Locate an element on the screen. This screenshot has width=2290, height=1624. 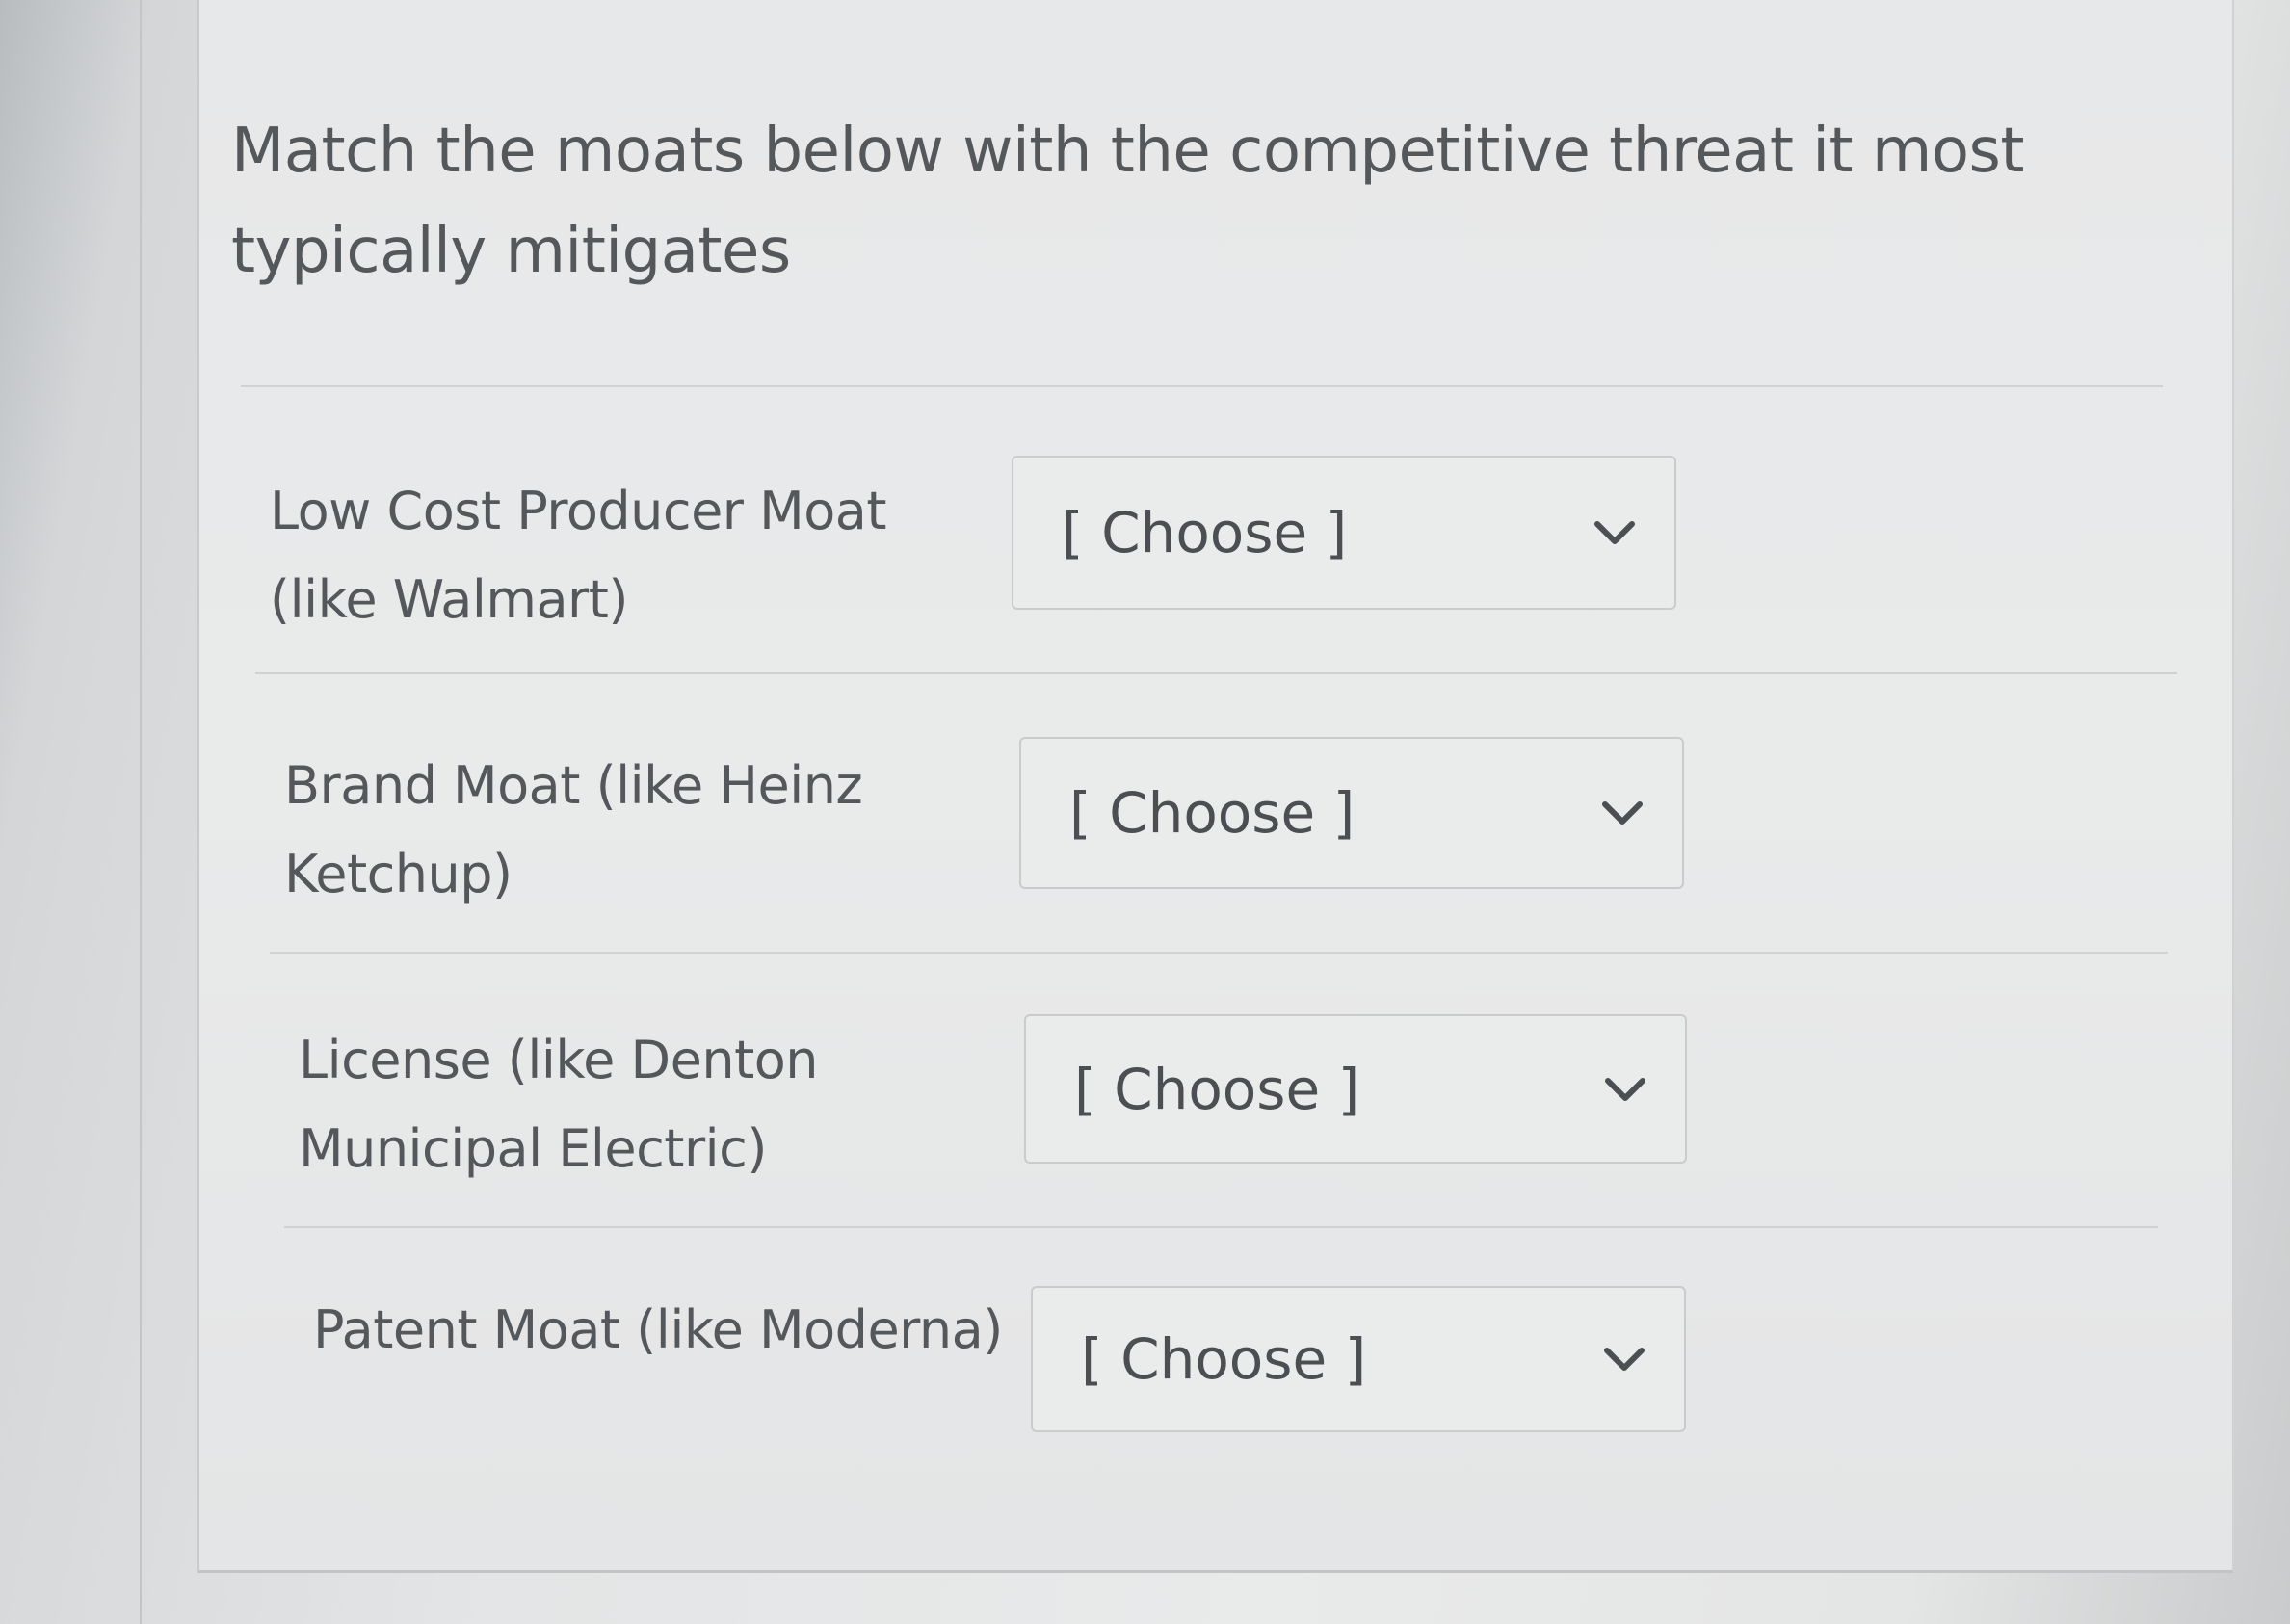
choose-select-brand: [ Choose ] is located at coordinates (1351, 813).